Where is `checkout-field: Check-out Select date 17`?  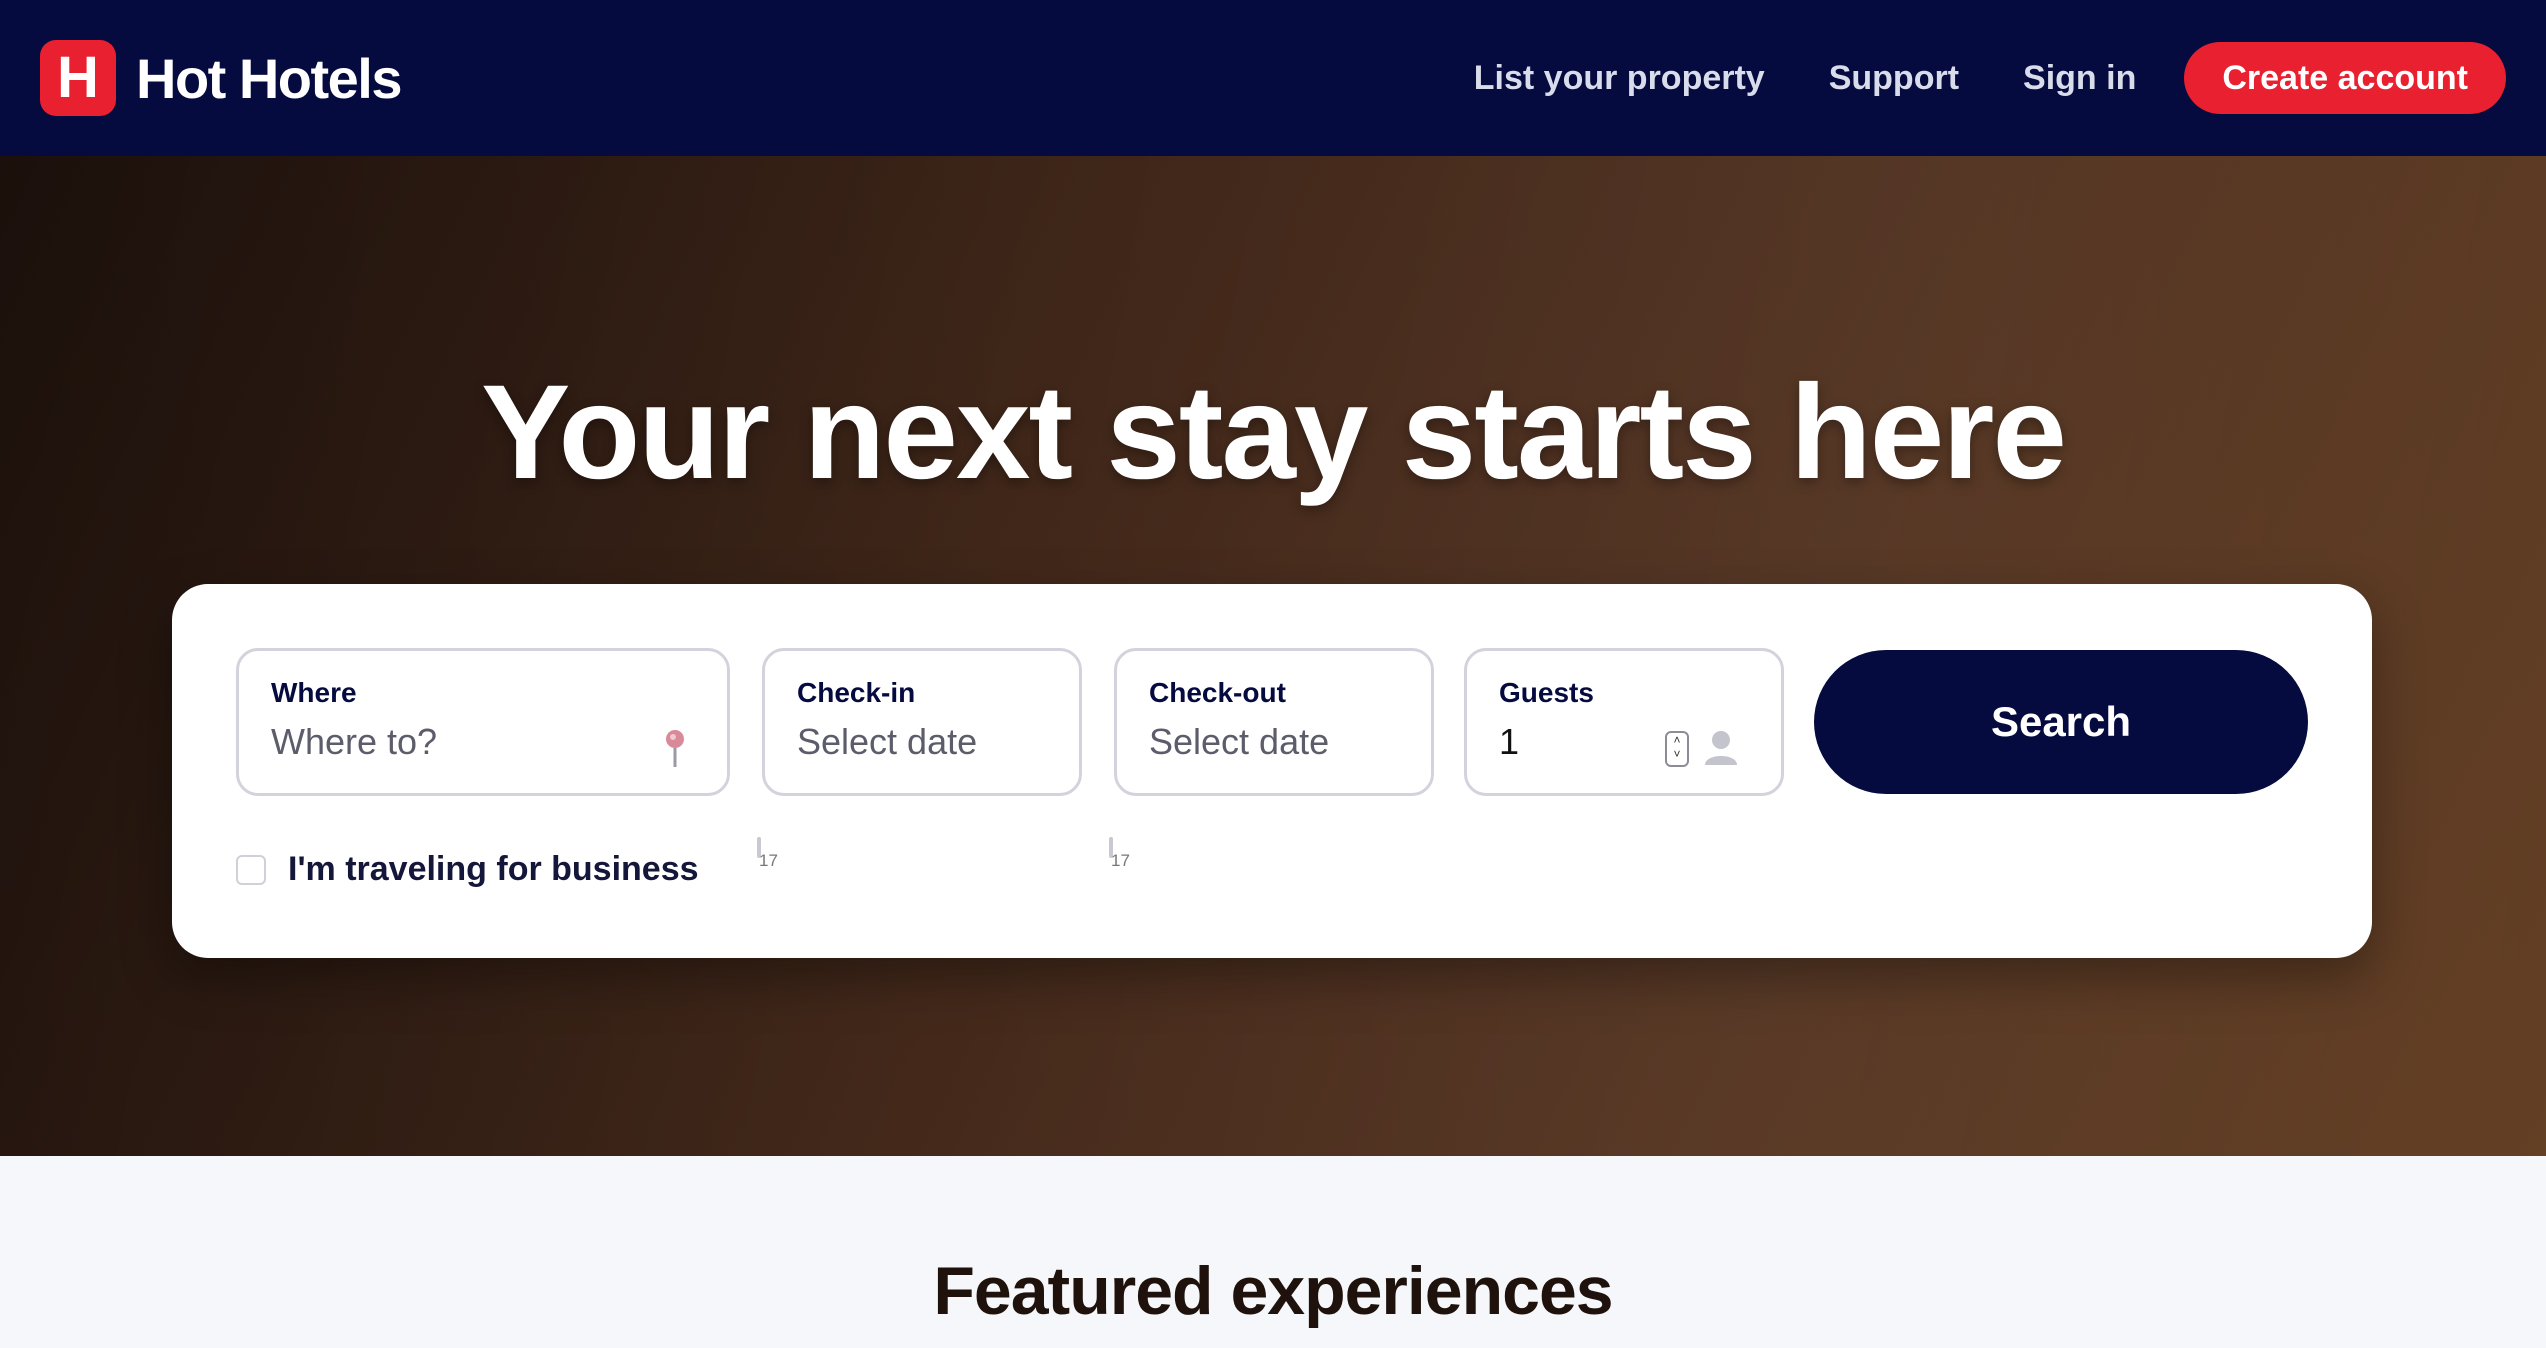
checkout-field: Check-out Select date 17 is located at coordinates (1271, 759).